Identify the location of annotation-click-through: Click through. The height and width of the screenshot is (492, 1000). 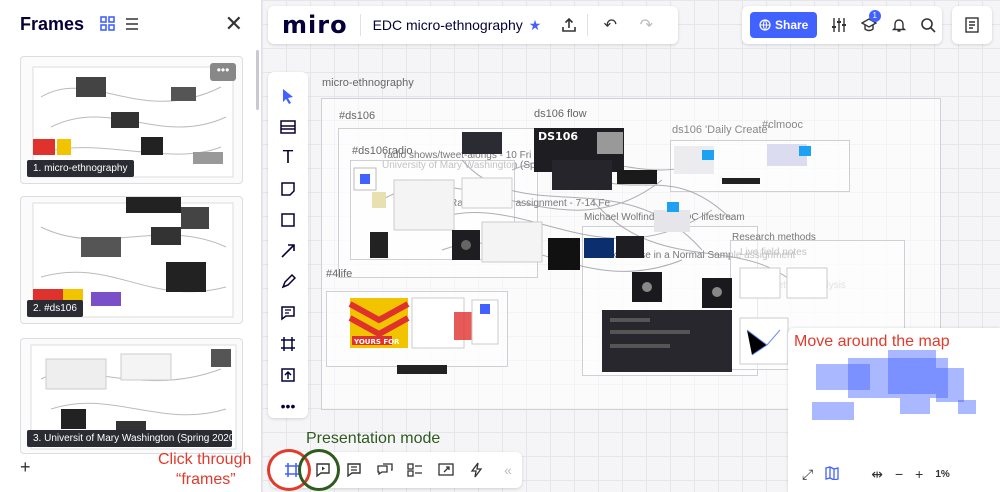
(205, 459).